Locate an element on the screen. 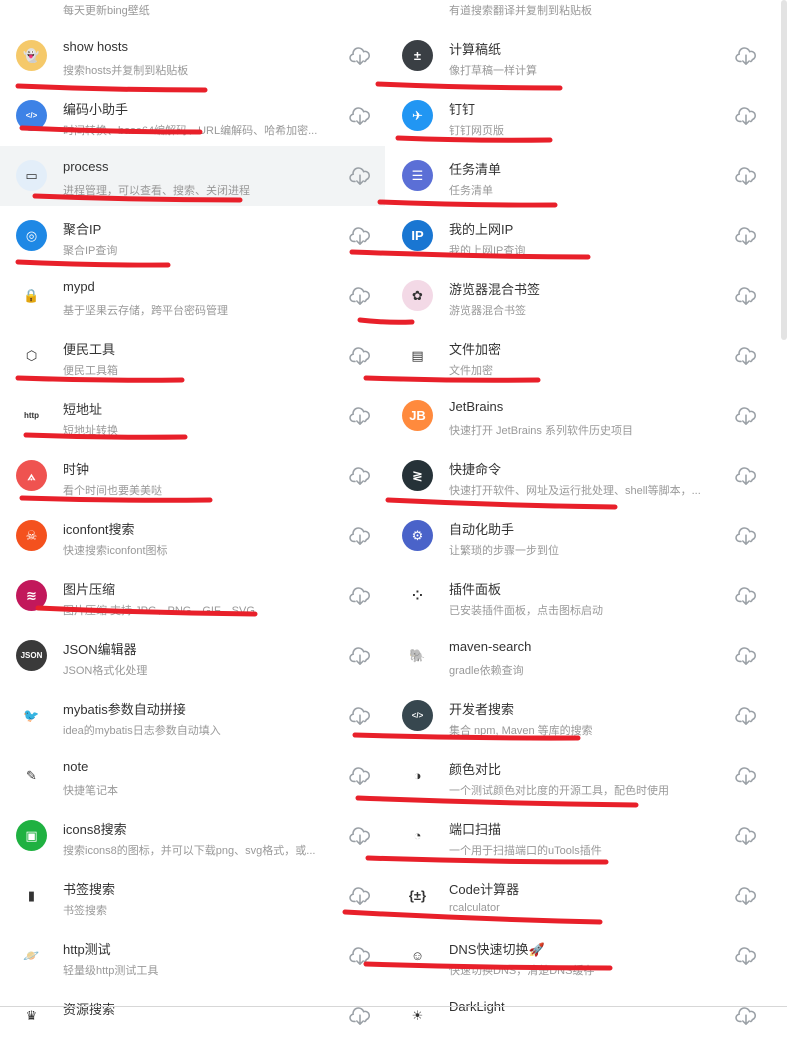 The image size is (787, 1046). plugin-item: ☰ 任务清单 任务清单 is located at coordinates (578, 176).